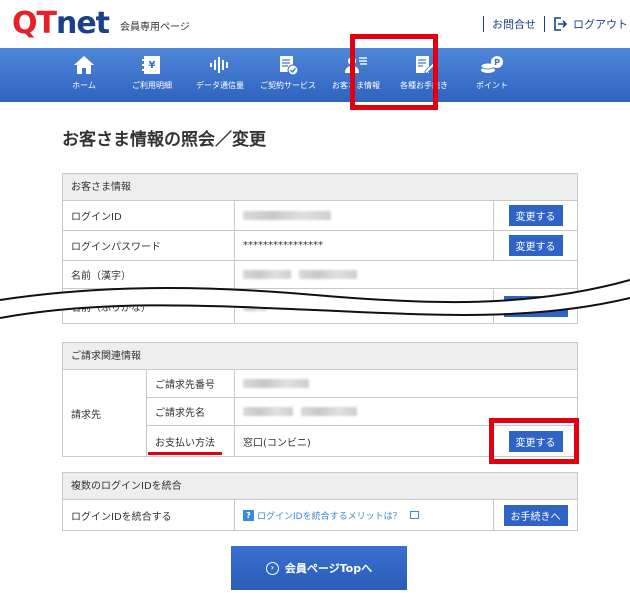 This screenshot has width=630, height=607. Describe the element at coordinates (364, 274) in the screenshot. I see `name-kanji-value` at that location.